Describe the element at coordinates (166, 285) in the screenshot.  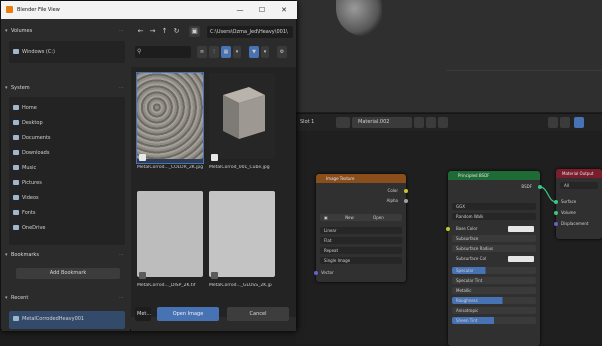
I see `file-label: MetalCorrod..._DISP_2K.tif` at that location.